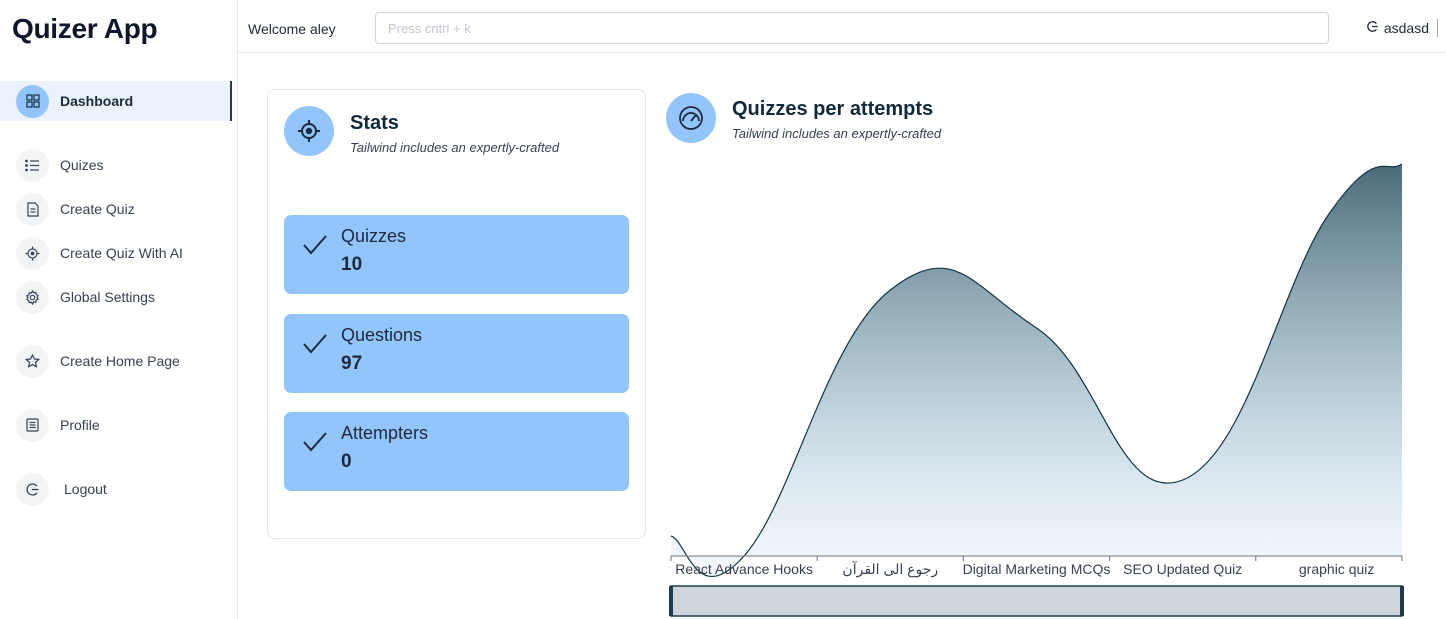 This screenshot has width=1446, height=619. Describe the element at coordinates (32, 297) in the screenshot. I see `gear-icon` at that location.